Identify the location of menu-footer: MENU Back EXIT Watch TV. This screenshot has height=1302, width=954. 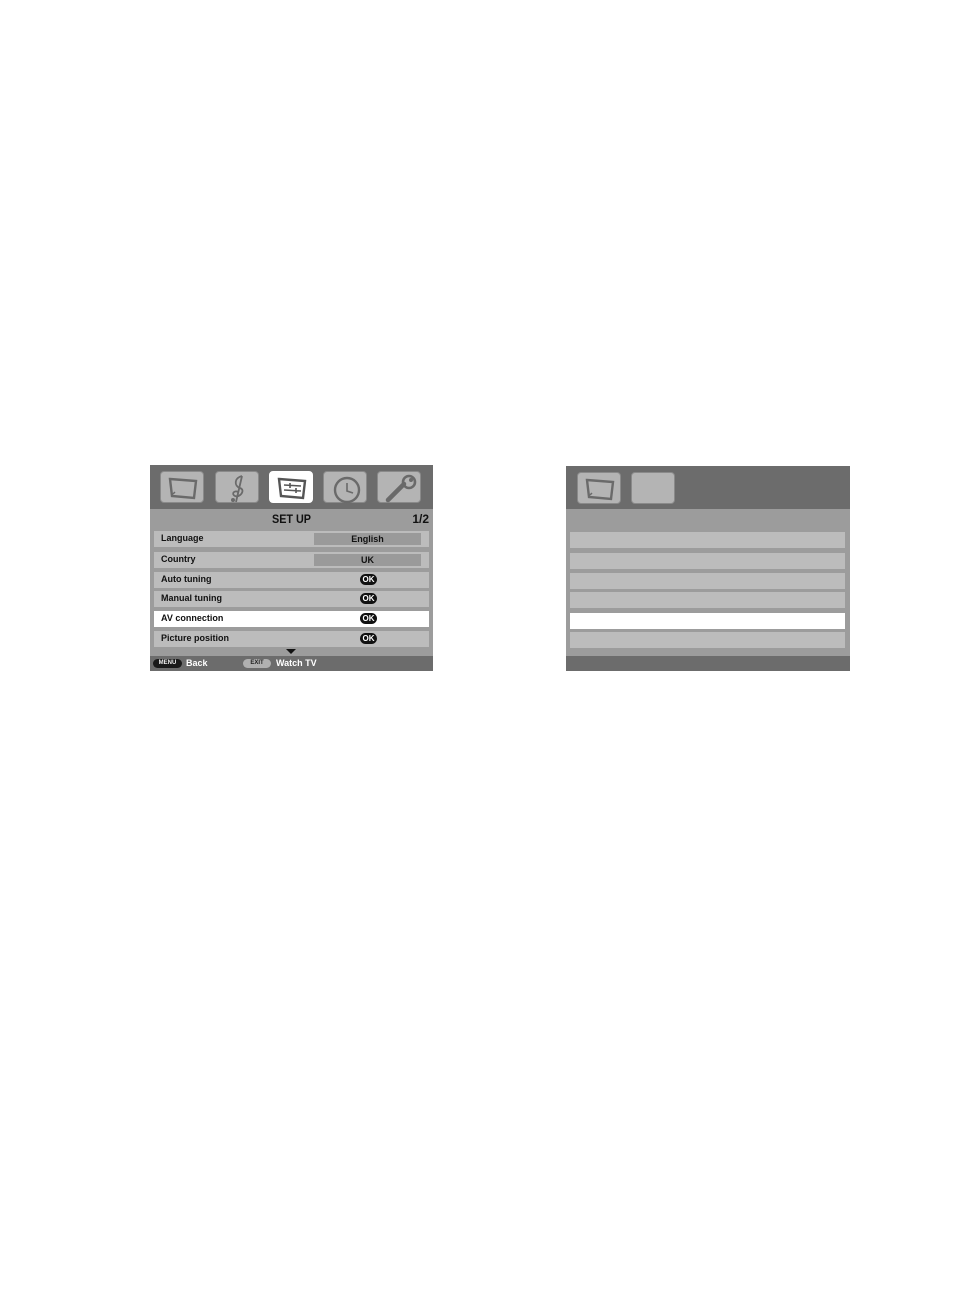
(291, 663).